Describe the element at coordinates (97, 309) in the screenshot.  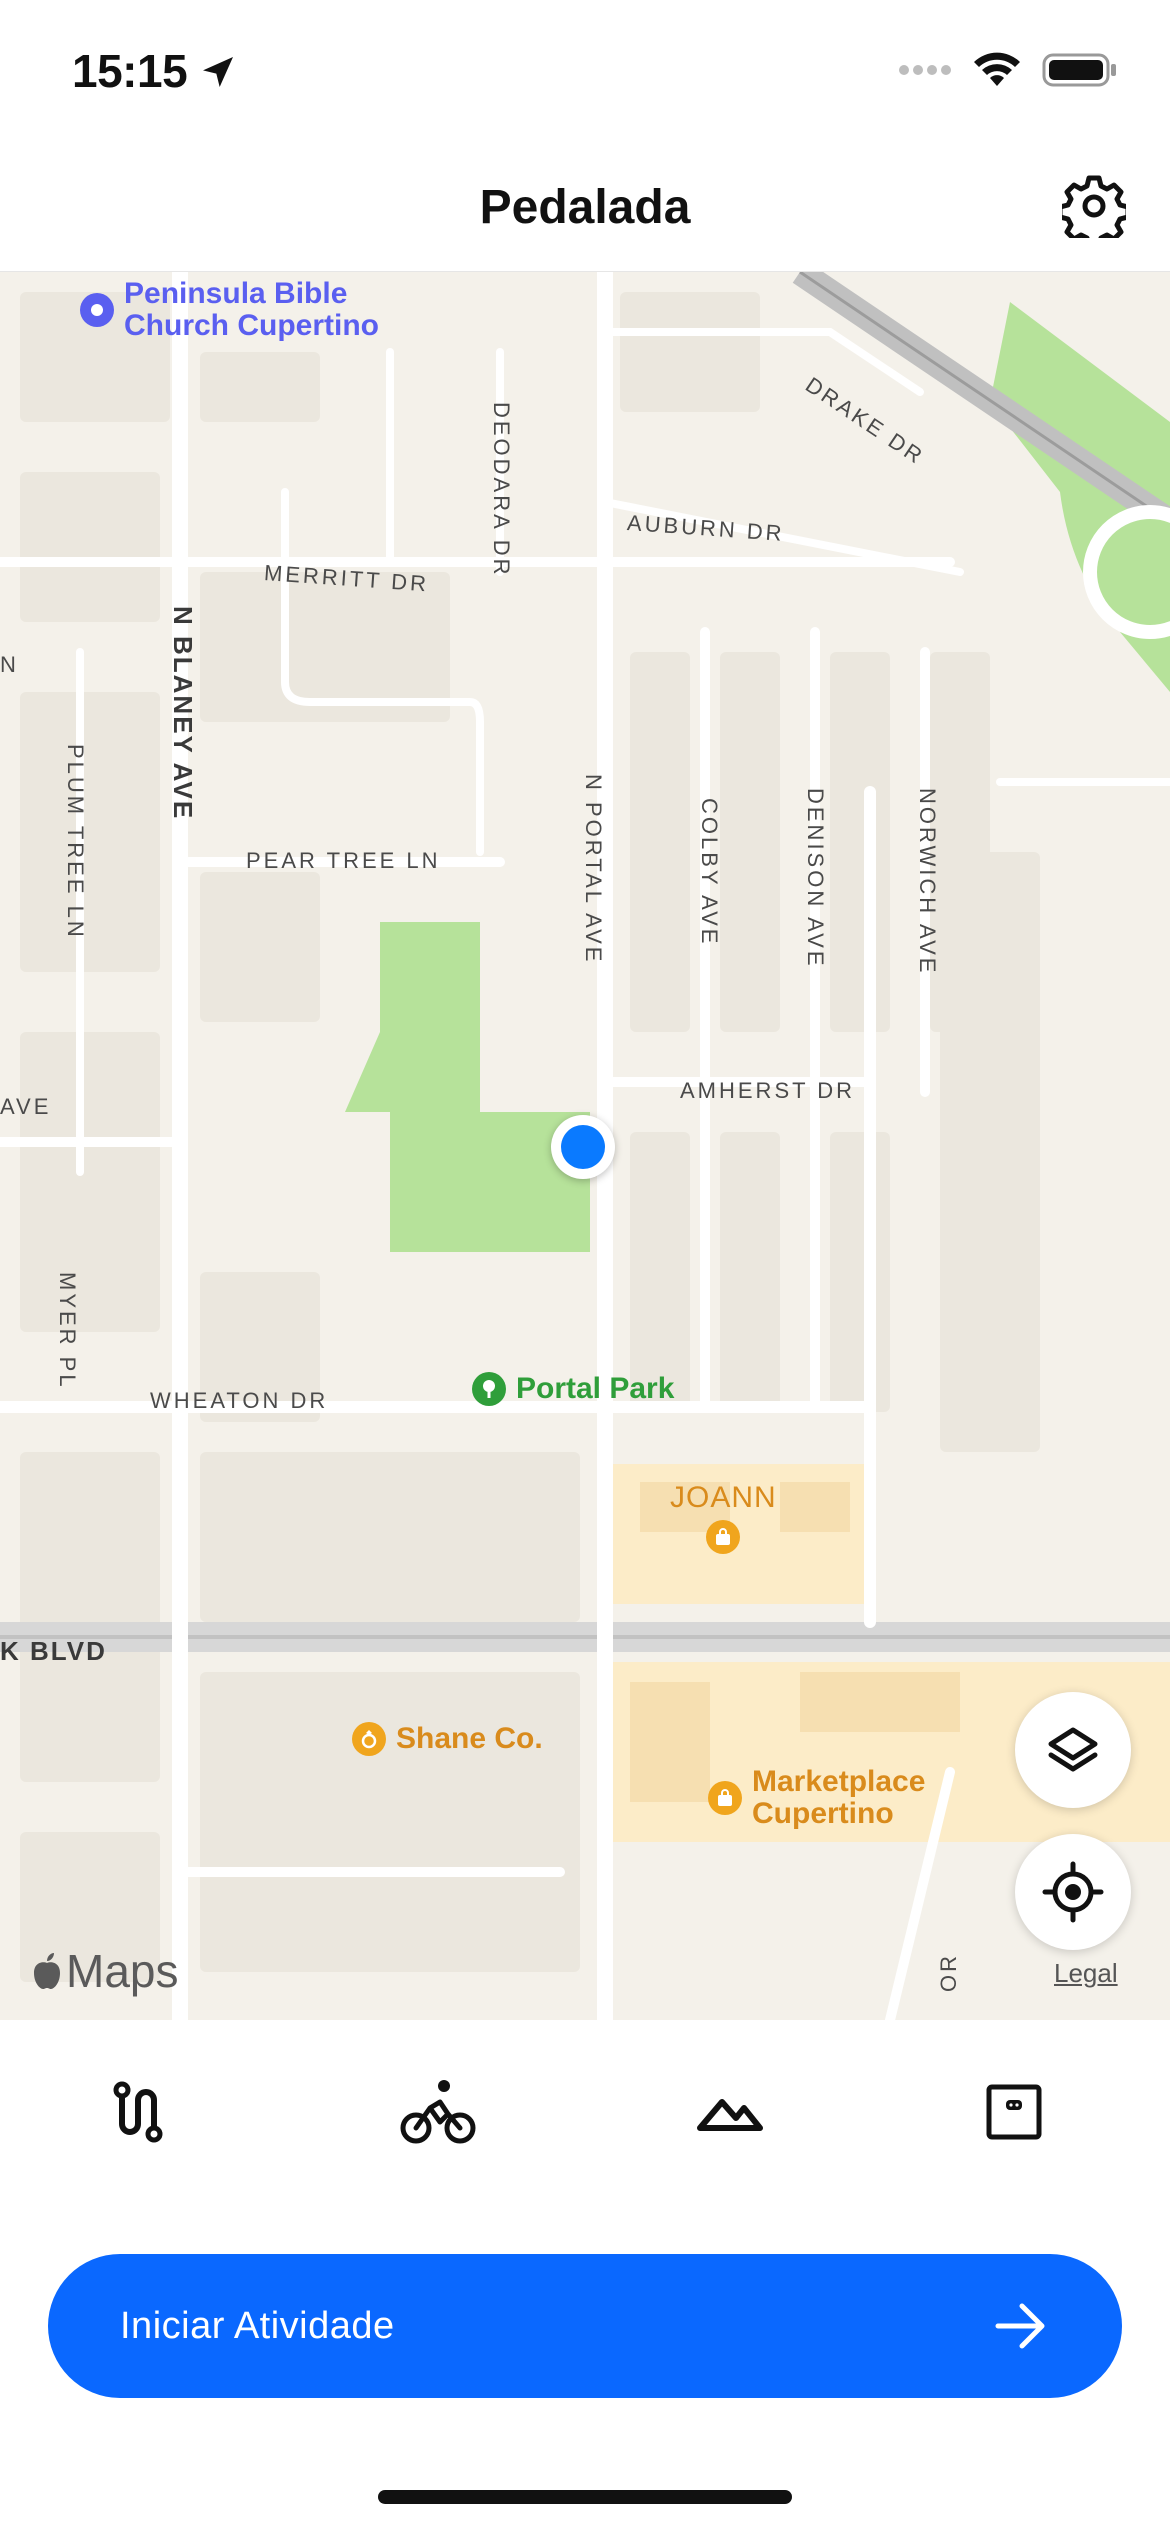
I see `church-marker-icon` at that location.